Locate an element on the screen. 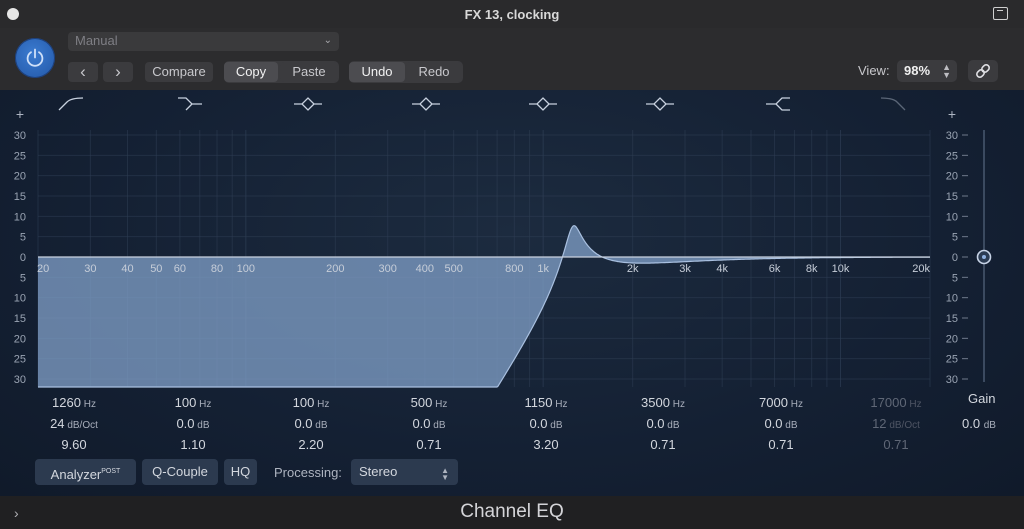  q-couple-button: Q-Couple is located at coordinates (180, 472).